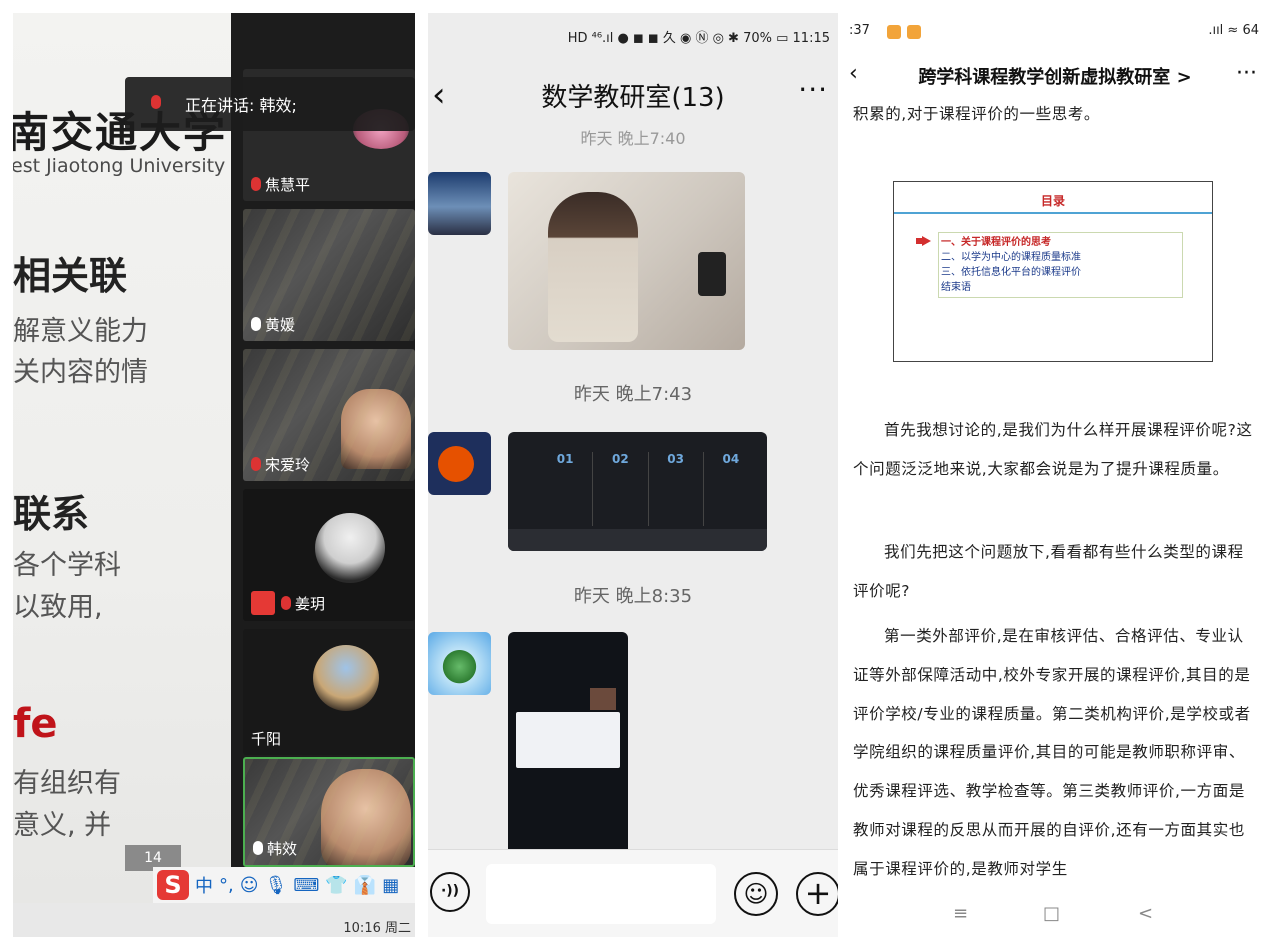  Describe the element at coordinates (977, 114) in the screenshot. I see `article-text: 积累的,对于课程评价的一些思考。` at that location.